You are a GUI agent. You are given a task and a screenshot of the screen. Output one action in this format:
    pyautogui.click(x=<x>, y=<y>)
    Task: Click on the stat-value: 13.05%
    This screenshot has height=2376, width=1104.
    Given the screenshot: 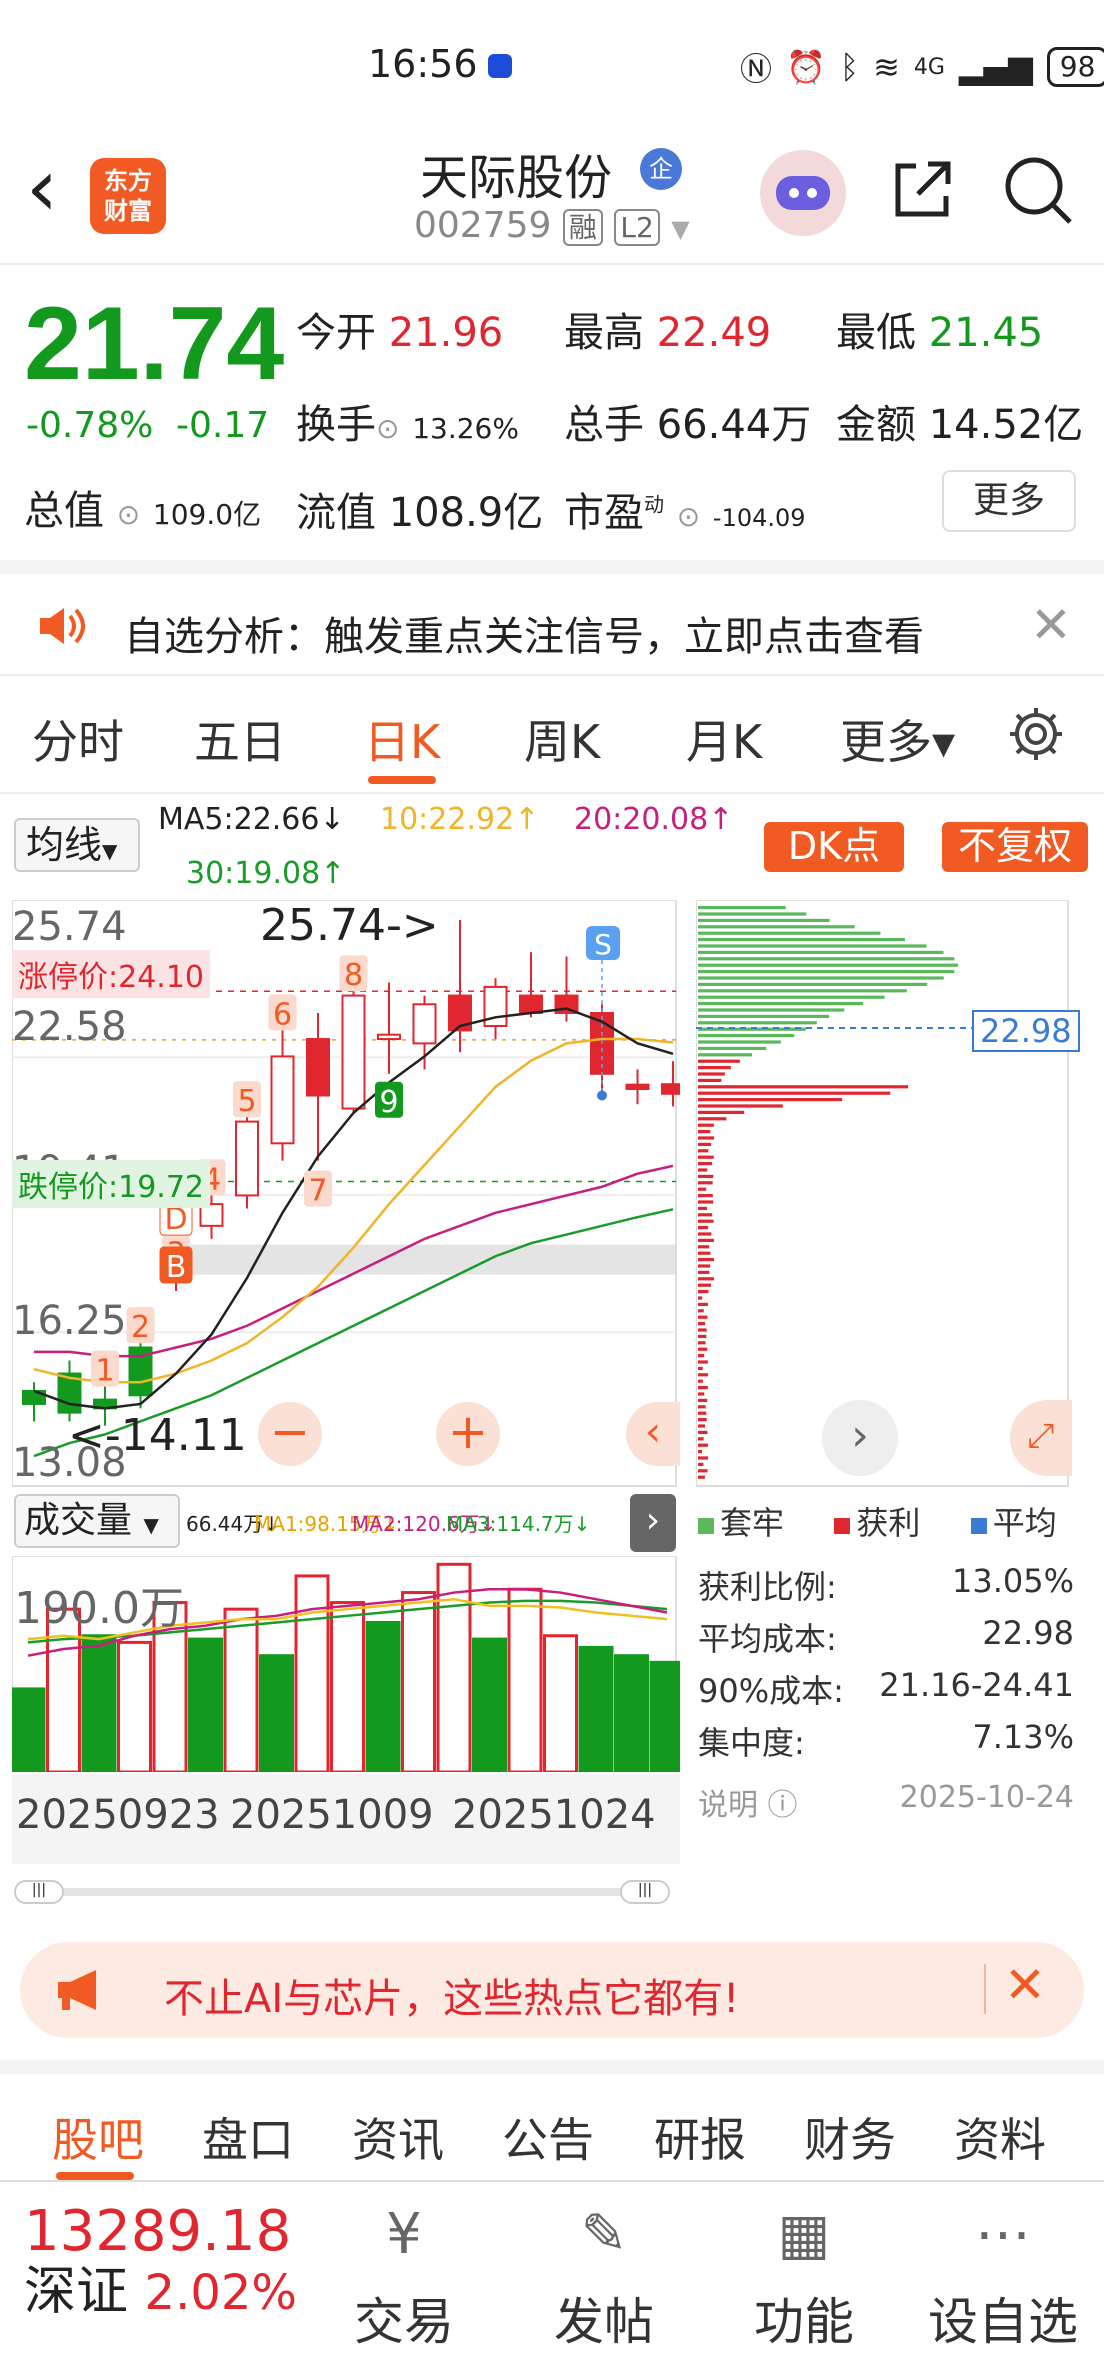 What is the action you would take?
    pyautogui.click(x=1012, y=1581)
    